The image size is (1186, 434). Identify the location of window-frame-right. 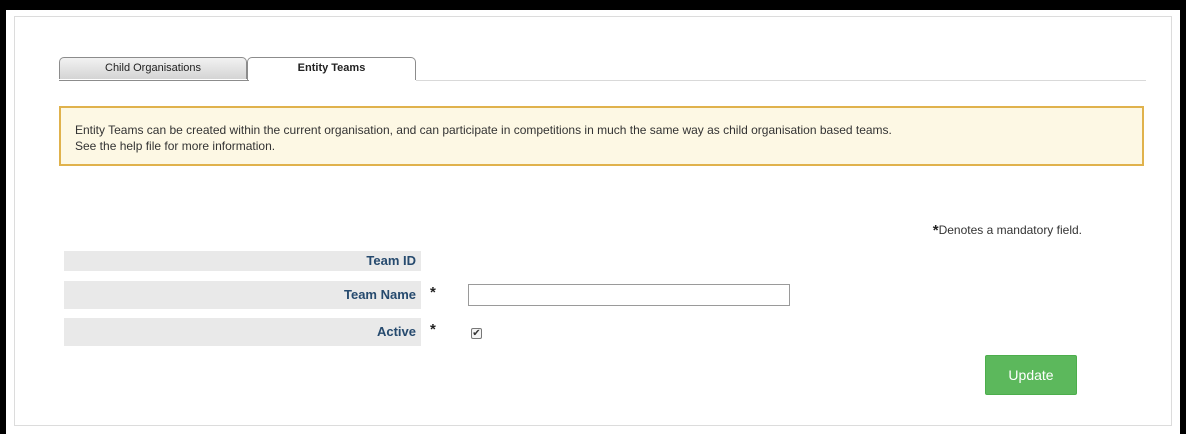
(1183, 217).